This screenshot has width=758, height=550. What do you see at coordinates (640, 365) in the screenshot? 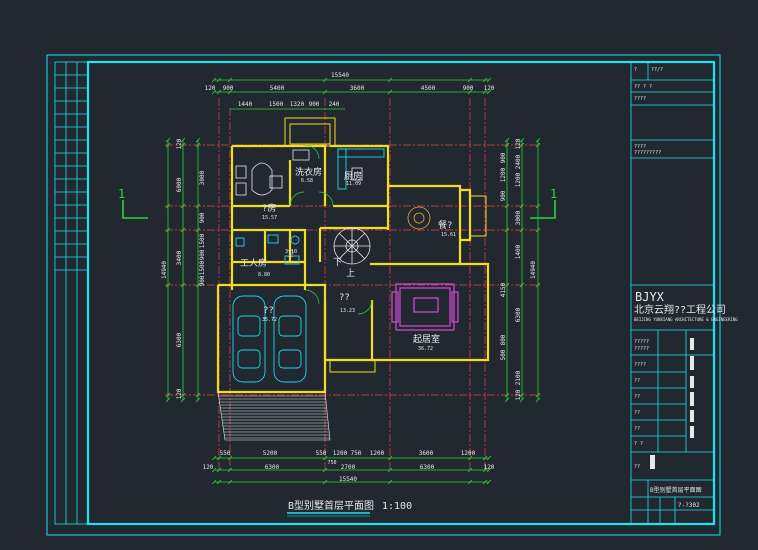
I see `tb-row-3: ????` at bounding box center [640, 365].